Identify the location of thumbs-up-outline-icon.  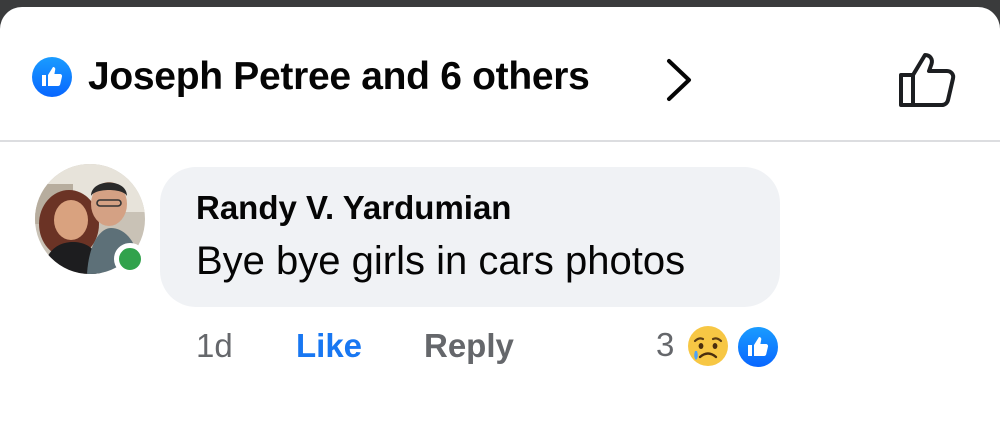
(926, 80).